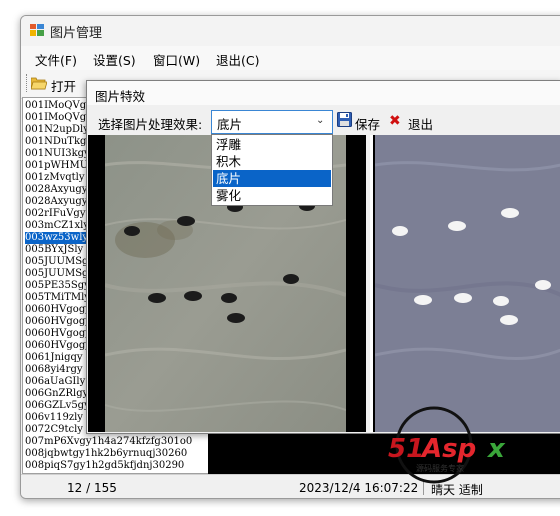 The width and height of the screenshot is (560, 516). What do you see at coordinates (108, 442) in the screenshot?
I see `file-list-item: 007mP6Xvgy1h4a274kfzfg301o0` at bounding box center [108, 442].